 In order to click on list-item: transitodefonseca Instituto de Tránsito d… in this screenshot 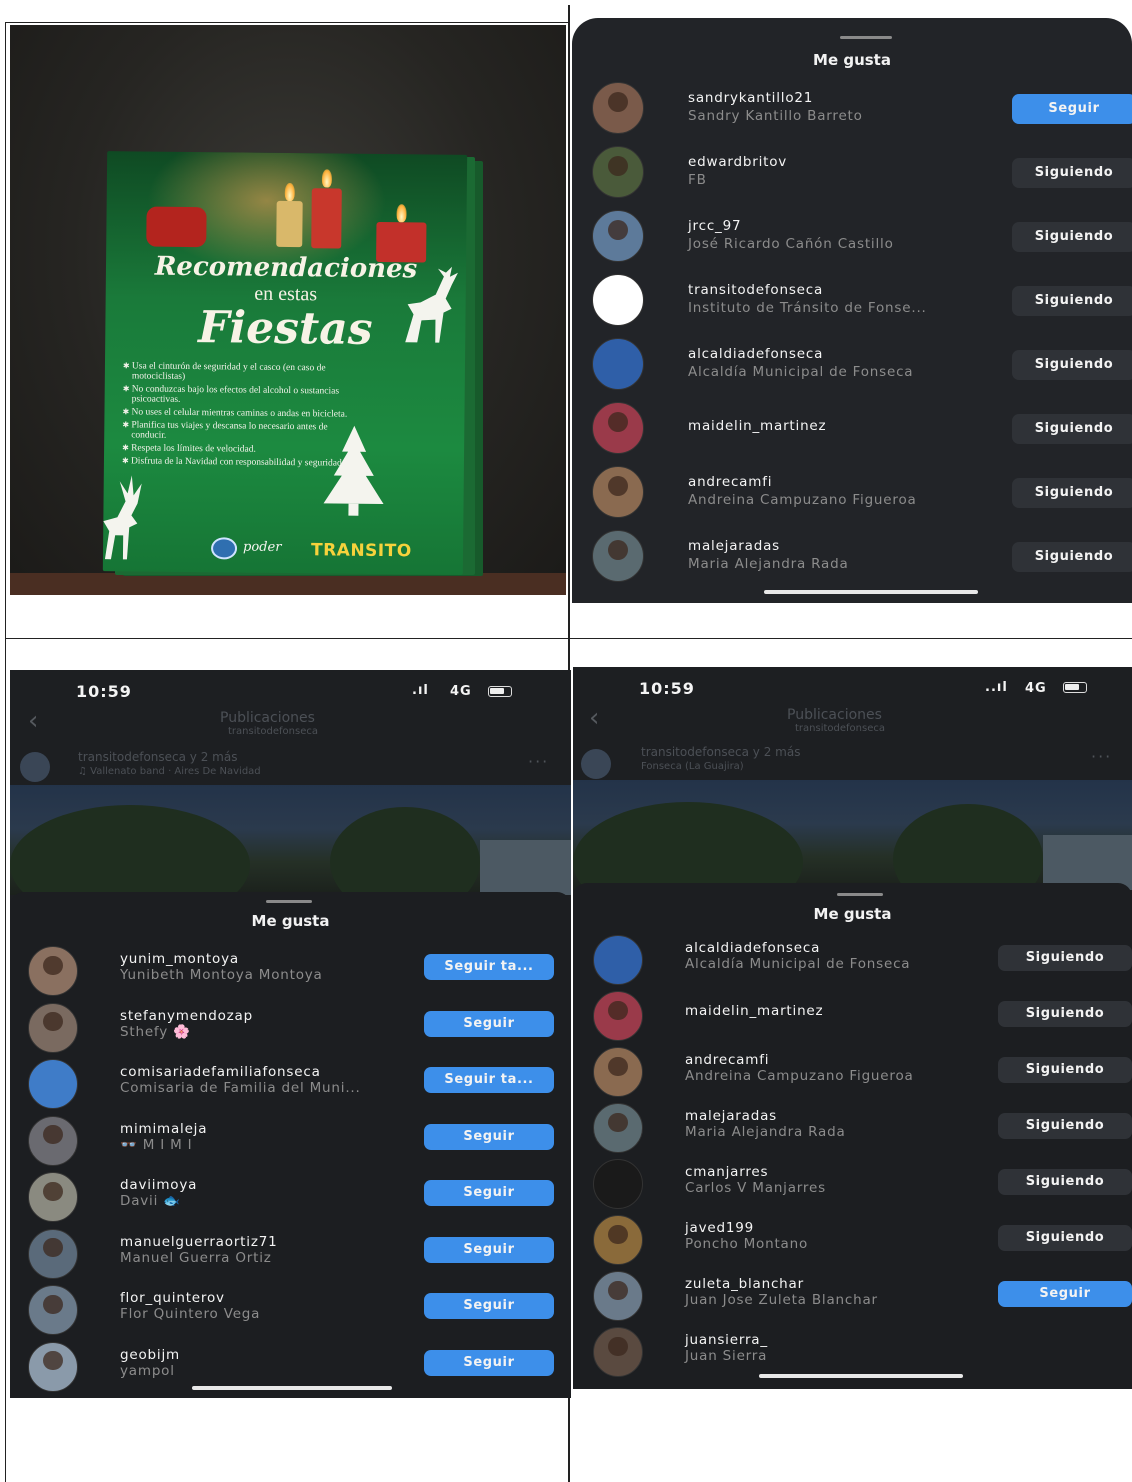, I will do `click(852, 306)`.